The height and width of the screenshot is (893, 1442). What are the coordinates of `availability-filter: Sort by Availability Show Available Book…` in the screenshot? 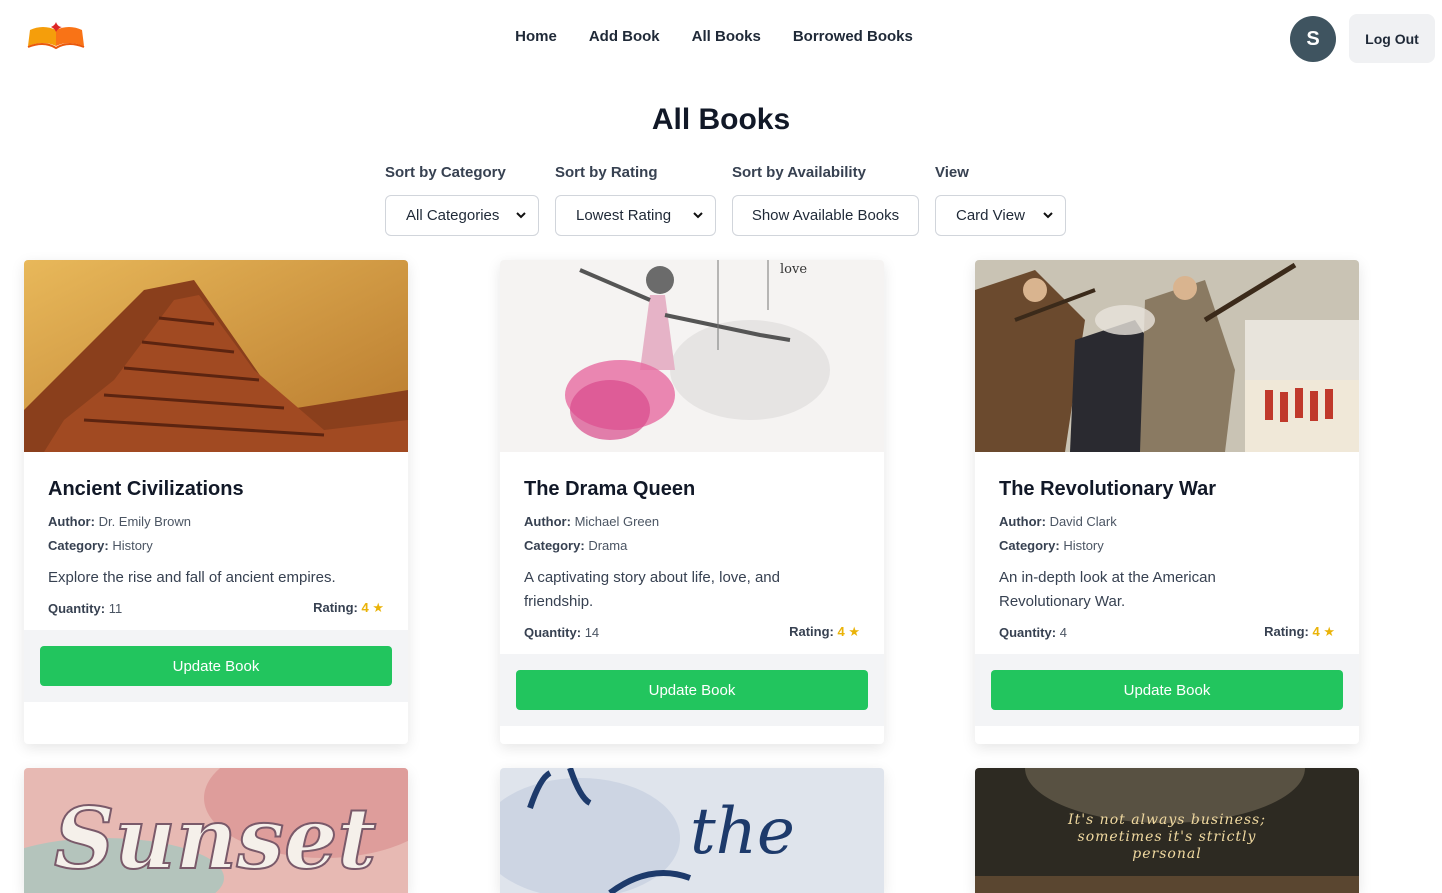 It's located at (825, 200).